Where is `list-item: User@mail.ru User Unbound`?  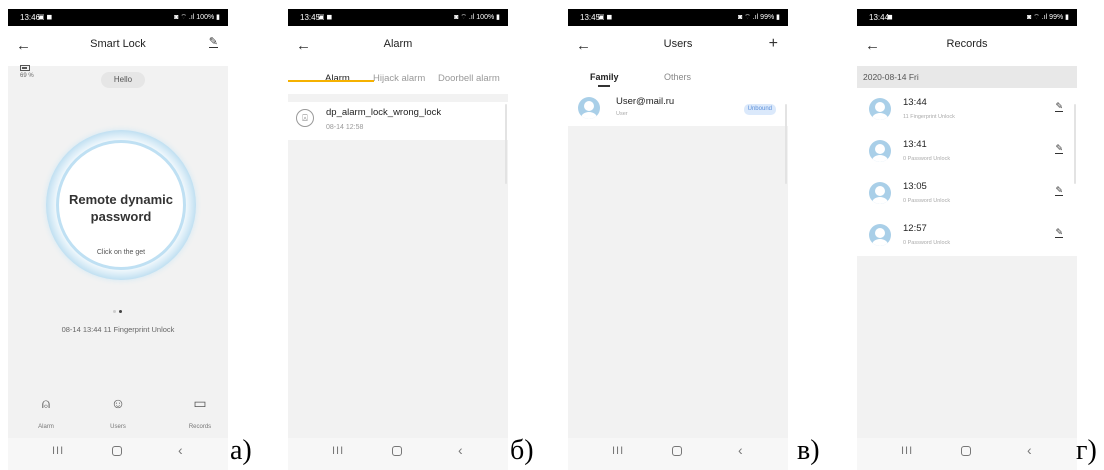 list-item: User@mail.ru User Unbound is located at coordinates (678, 109).